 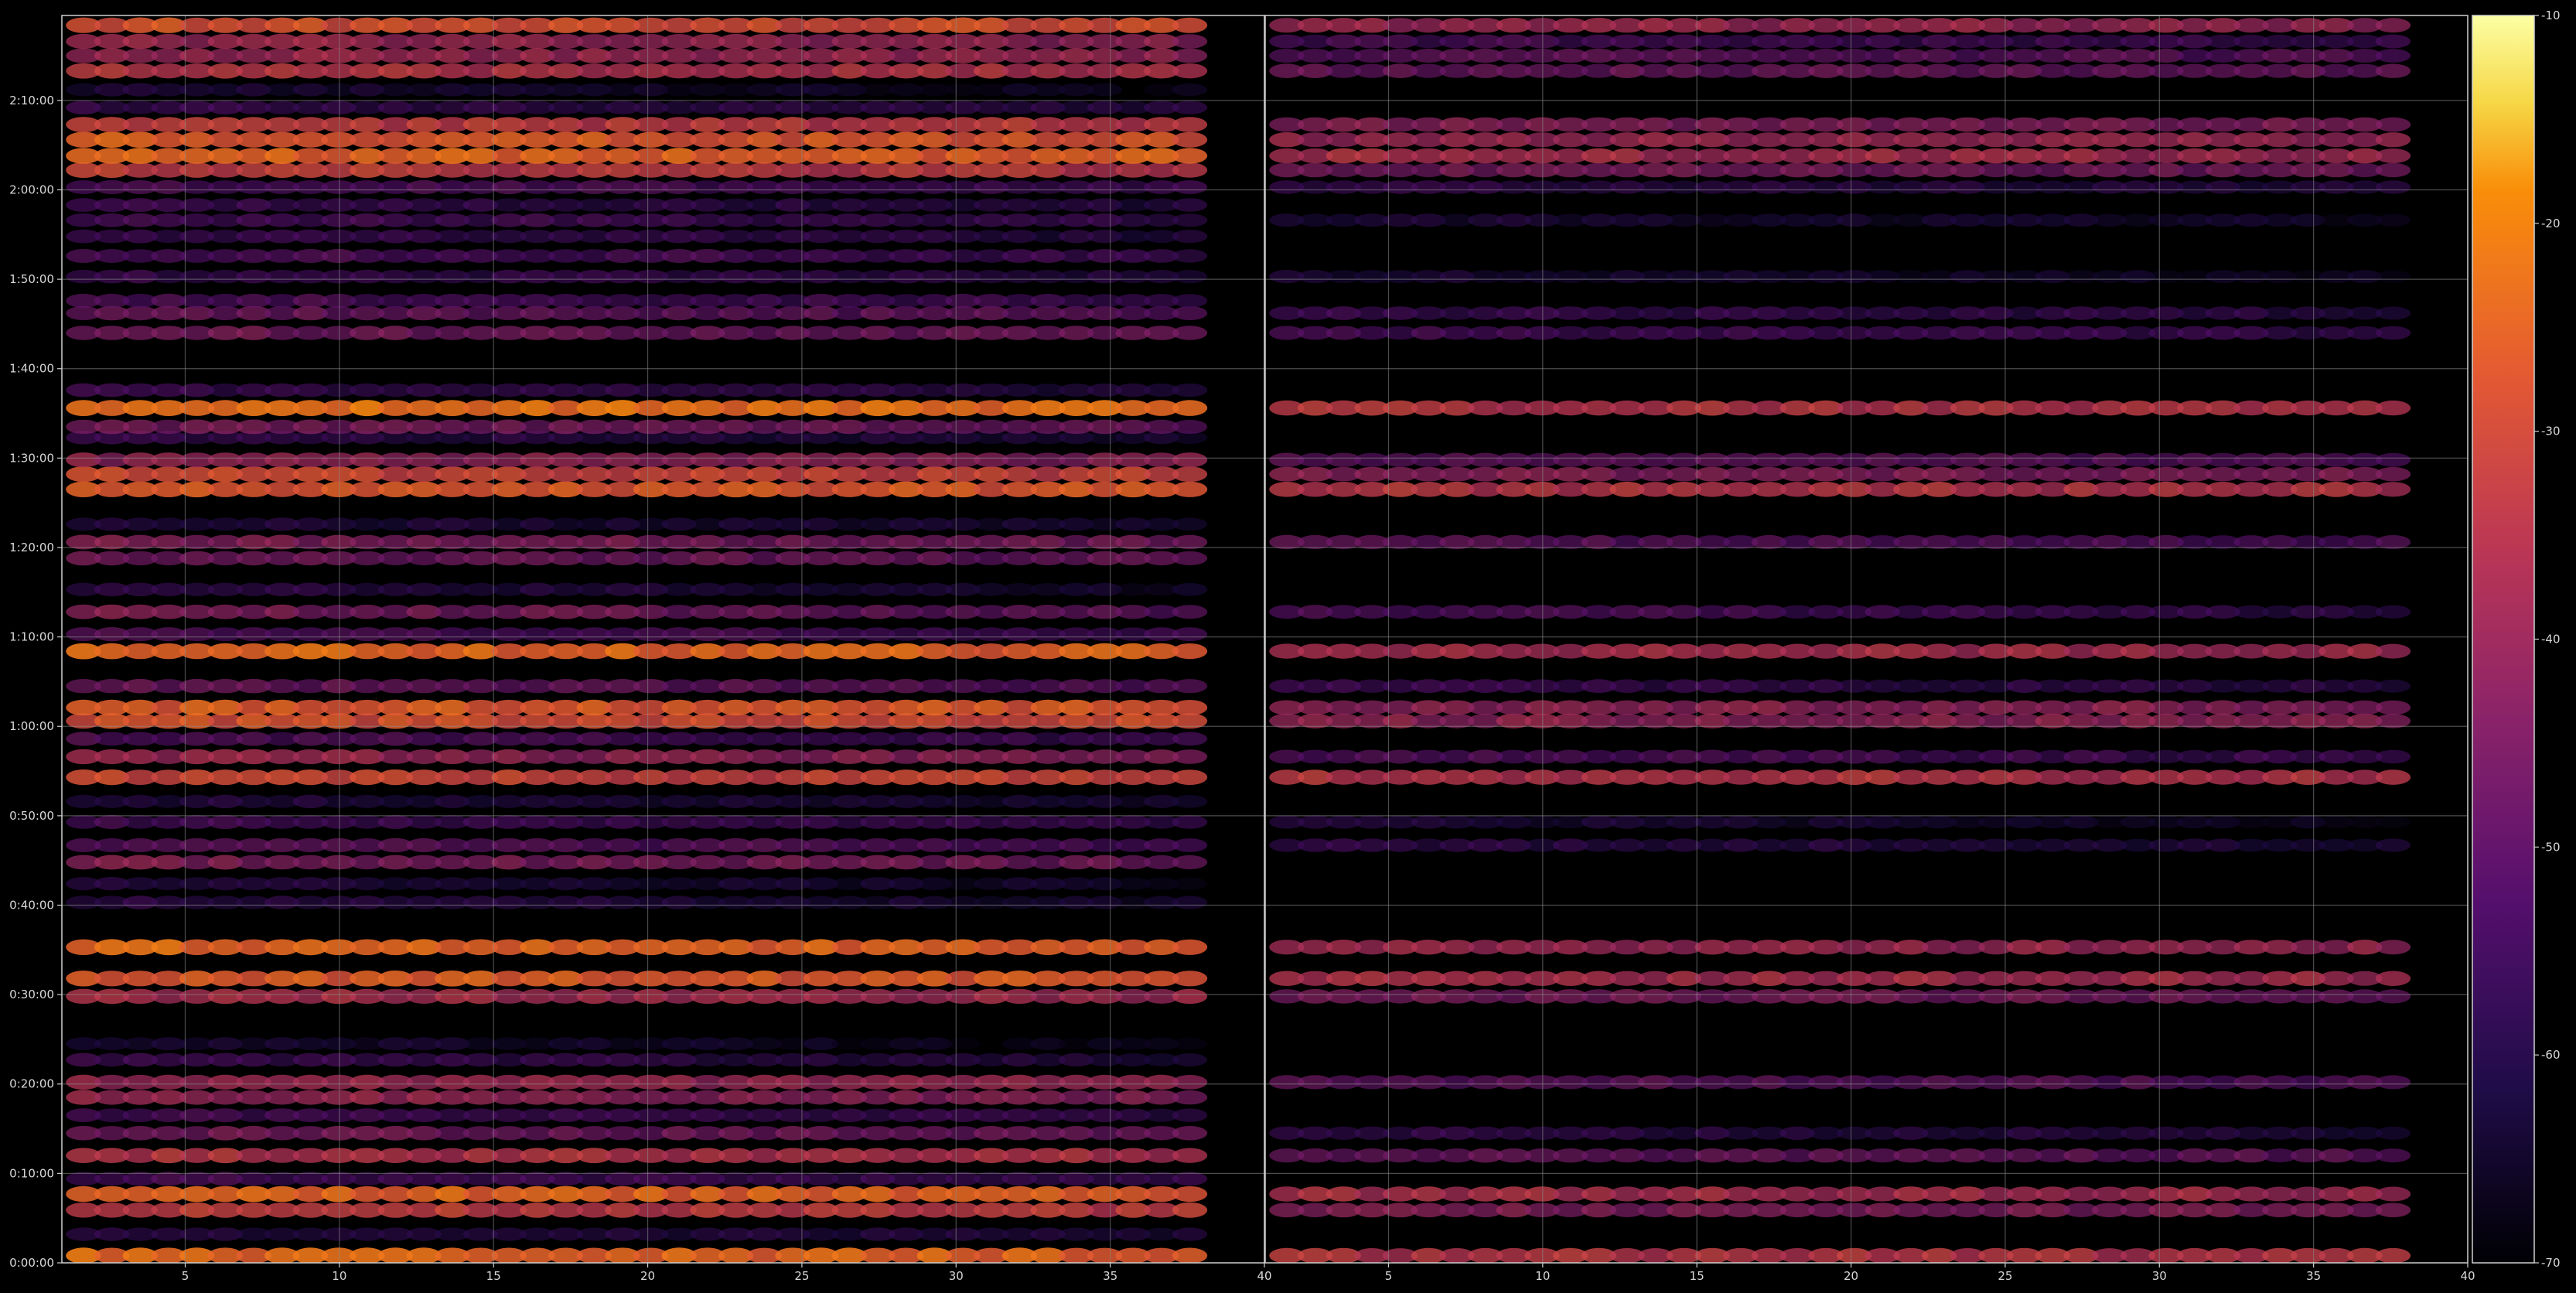 I want to click on y-tick-label: 1:40:00, so click(x=32, y=369).